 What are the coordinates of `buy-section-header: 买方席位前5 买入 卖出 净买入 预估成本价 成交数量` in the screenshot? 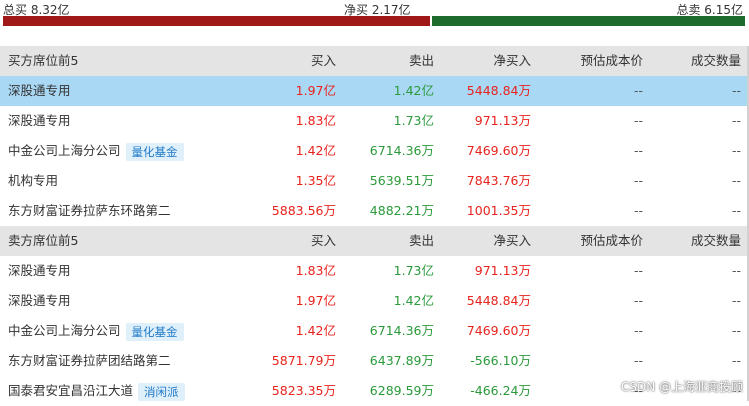 It's located at (374, 61).